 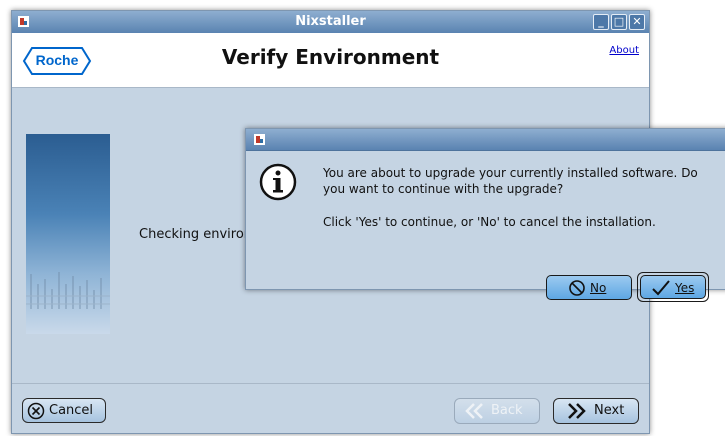 What do you see at coordinates (71, 410) in the screenshot?
I see `cancel-button-label: Cancel` at bounding box center [71, 410].